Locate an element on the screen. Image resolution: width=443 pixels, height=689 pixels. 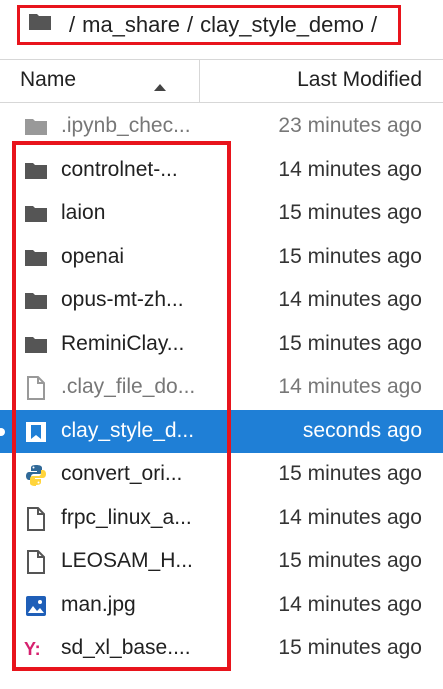
image-icon is located at coordinates (36, 606).